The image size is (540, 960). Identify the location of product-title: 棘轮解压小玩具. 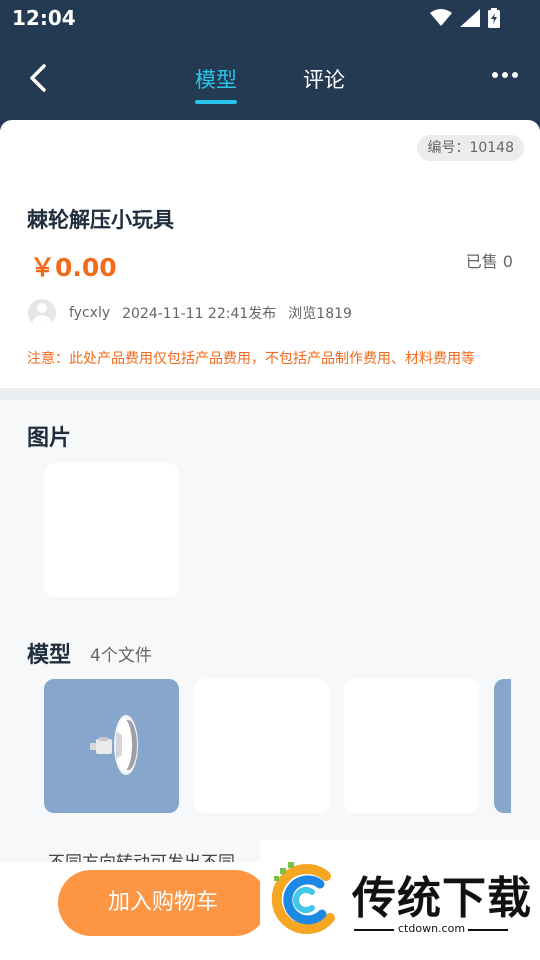
(100, 220).